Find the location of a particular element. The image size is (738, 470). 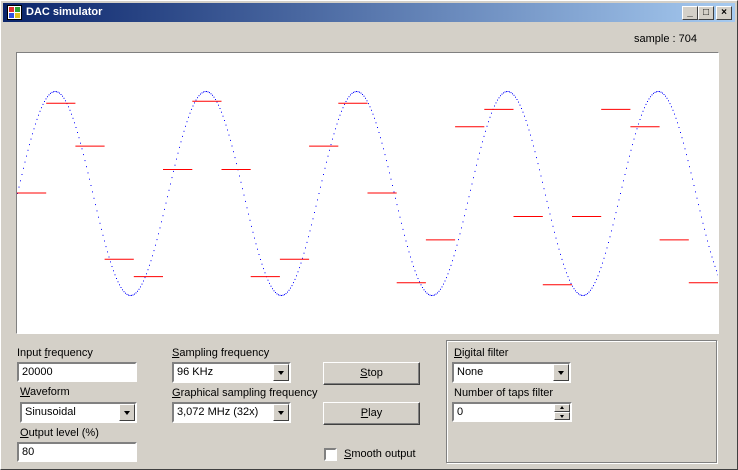

output-level-field: 80 is located at coordinates (77, 452).